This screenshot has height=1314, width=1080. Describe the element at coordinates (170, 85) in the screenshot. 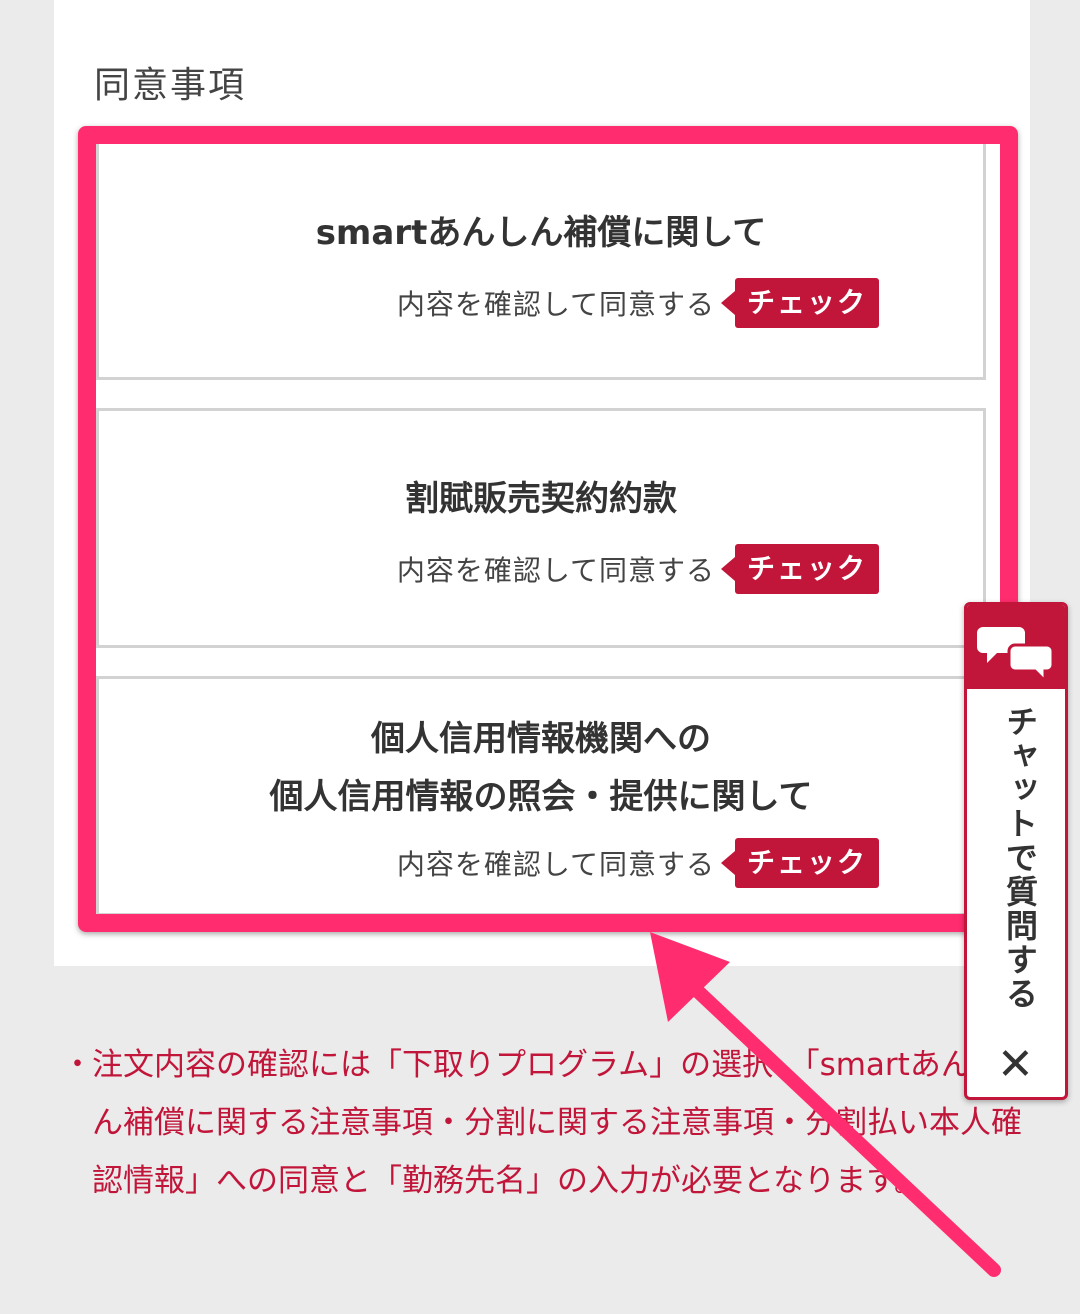

I see `section-title: 同意事項` at that location.